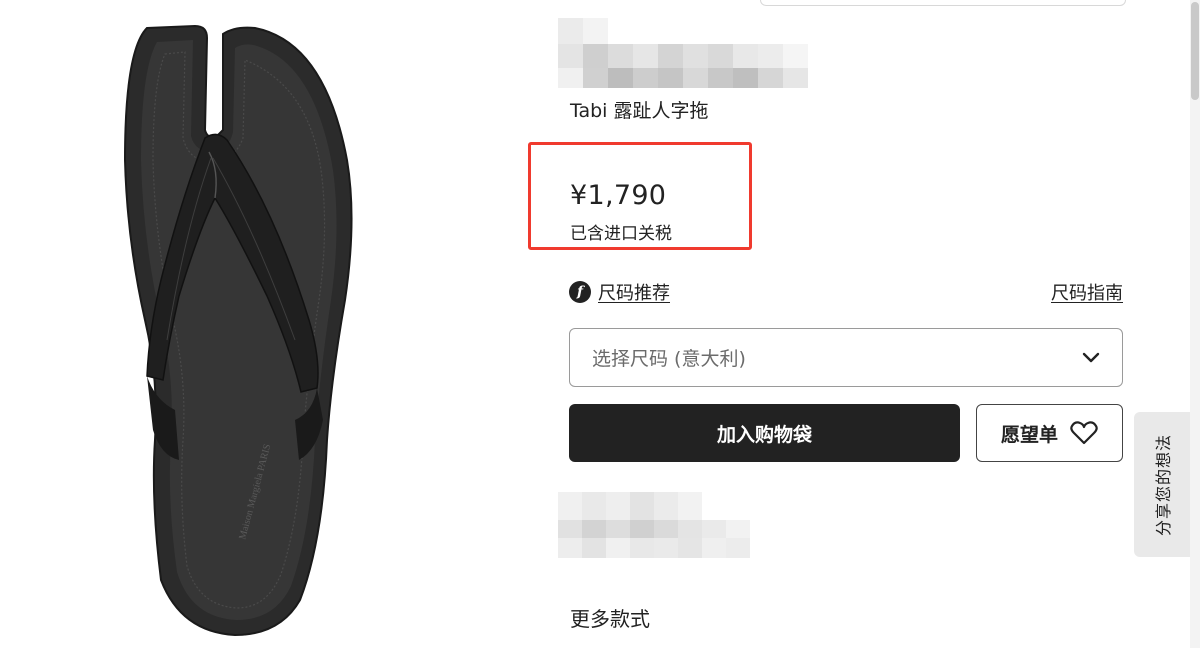  Describe the element at coordinates (943, 3) in the screenshot. I see `top-input-partial` at that location.